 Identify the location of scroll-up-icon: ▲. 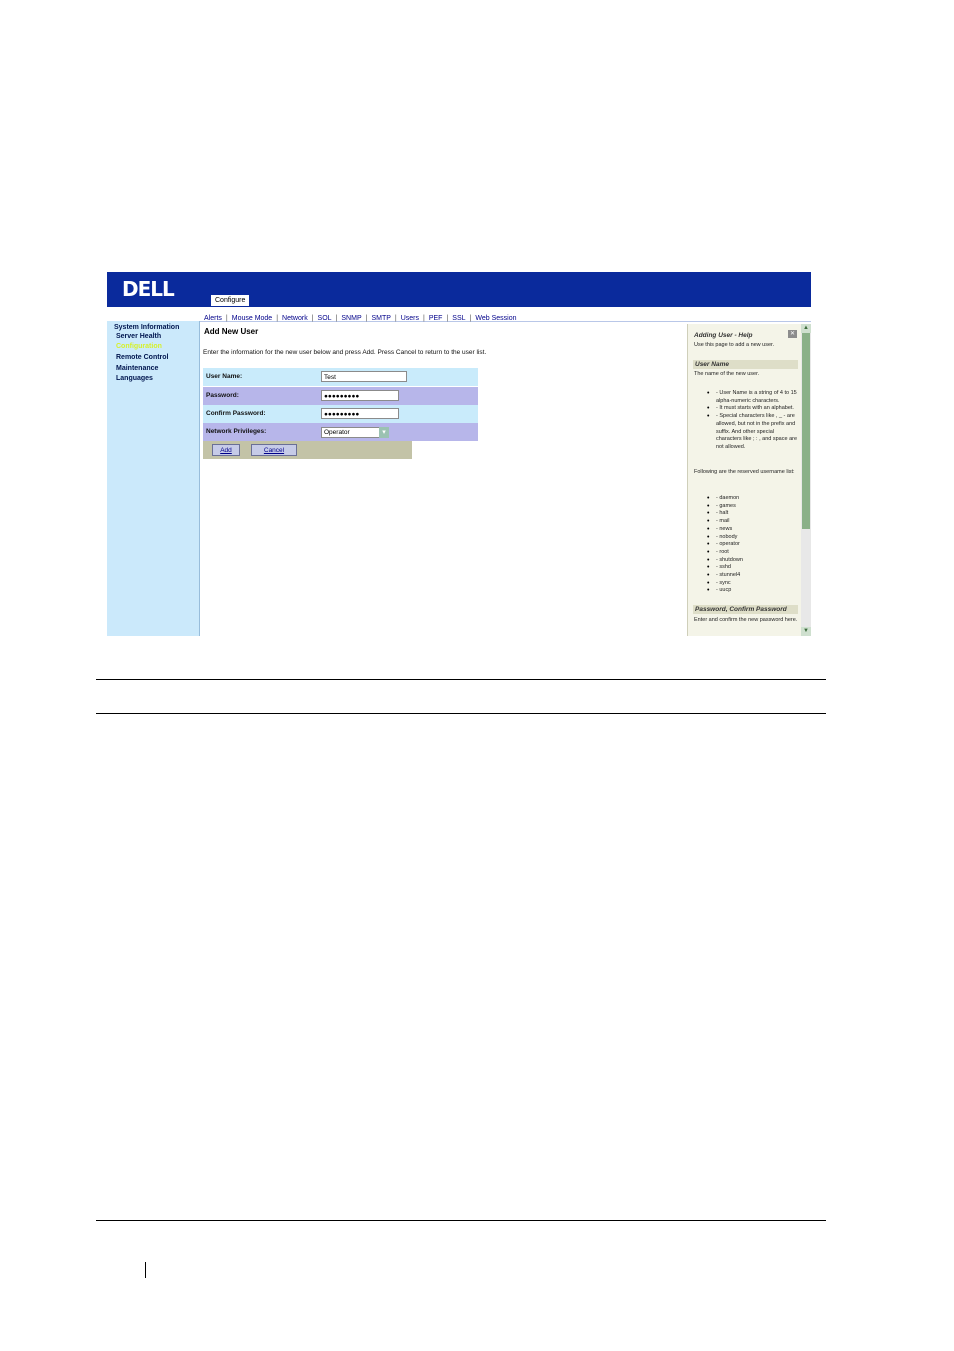
(806, 328).